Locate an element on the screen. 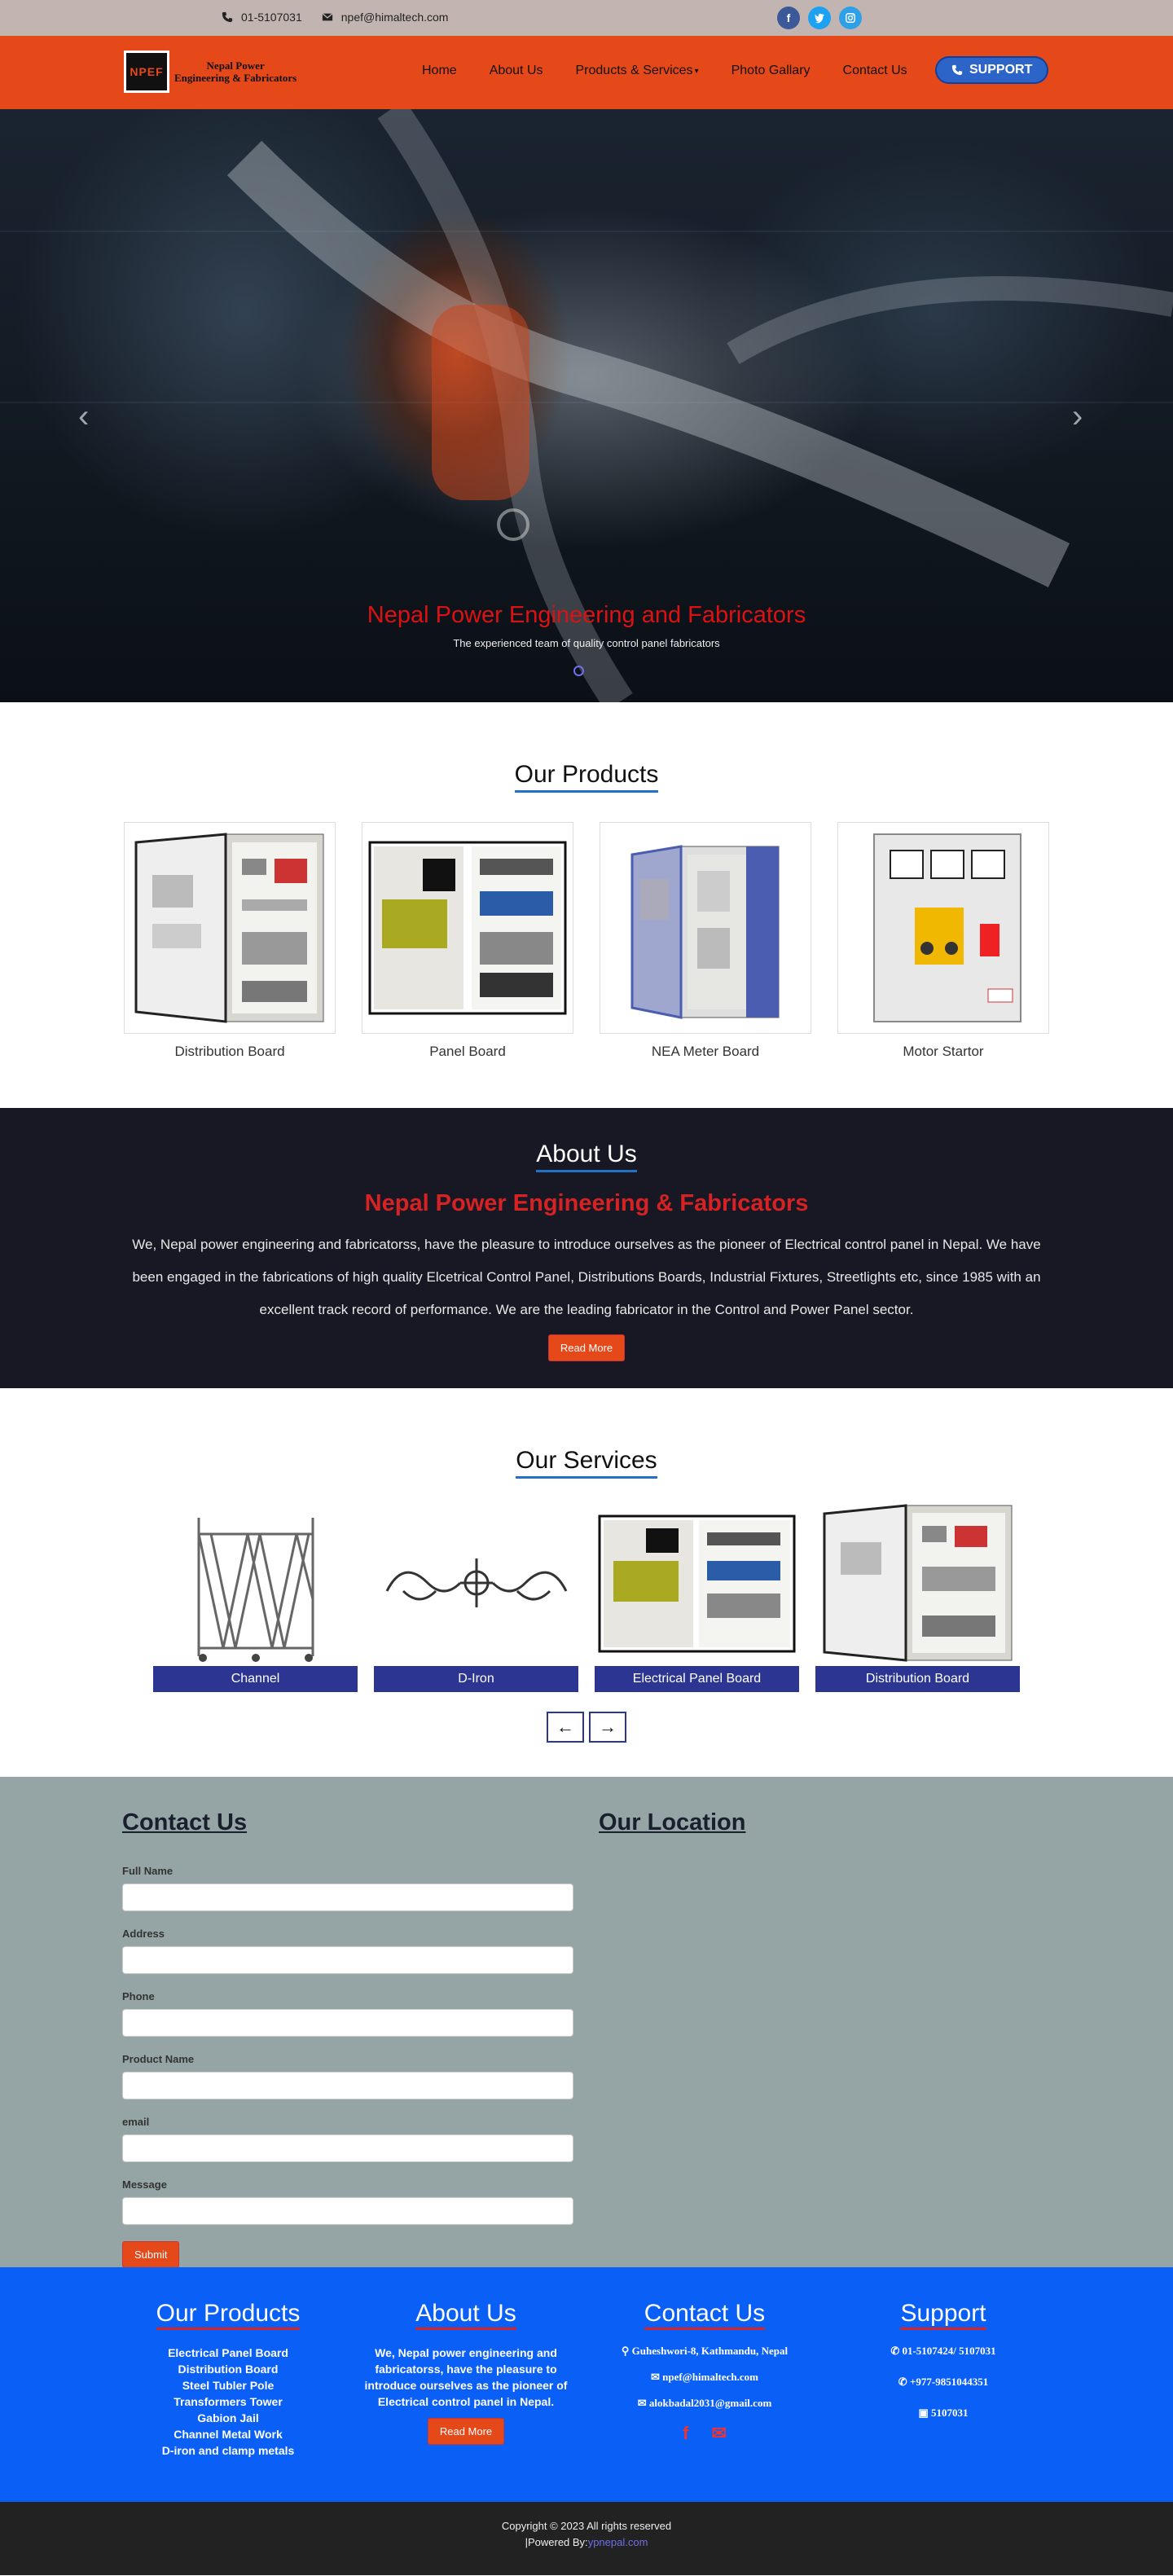 The width and height of the screenshot is (1173, 2576). service-label: Electrical Panel Board is located at coordinates (697, 1679).